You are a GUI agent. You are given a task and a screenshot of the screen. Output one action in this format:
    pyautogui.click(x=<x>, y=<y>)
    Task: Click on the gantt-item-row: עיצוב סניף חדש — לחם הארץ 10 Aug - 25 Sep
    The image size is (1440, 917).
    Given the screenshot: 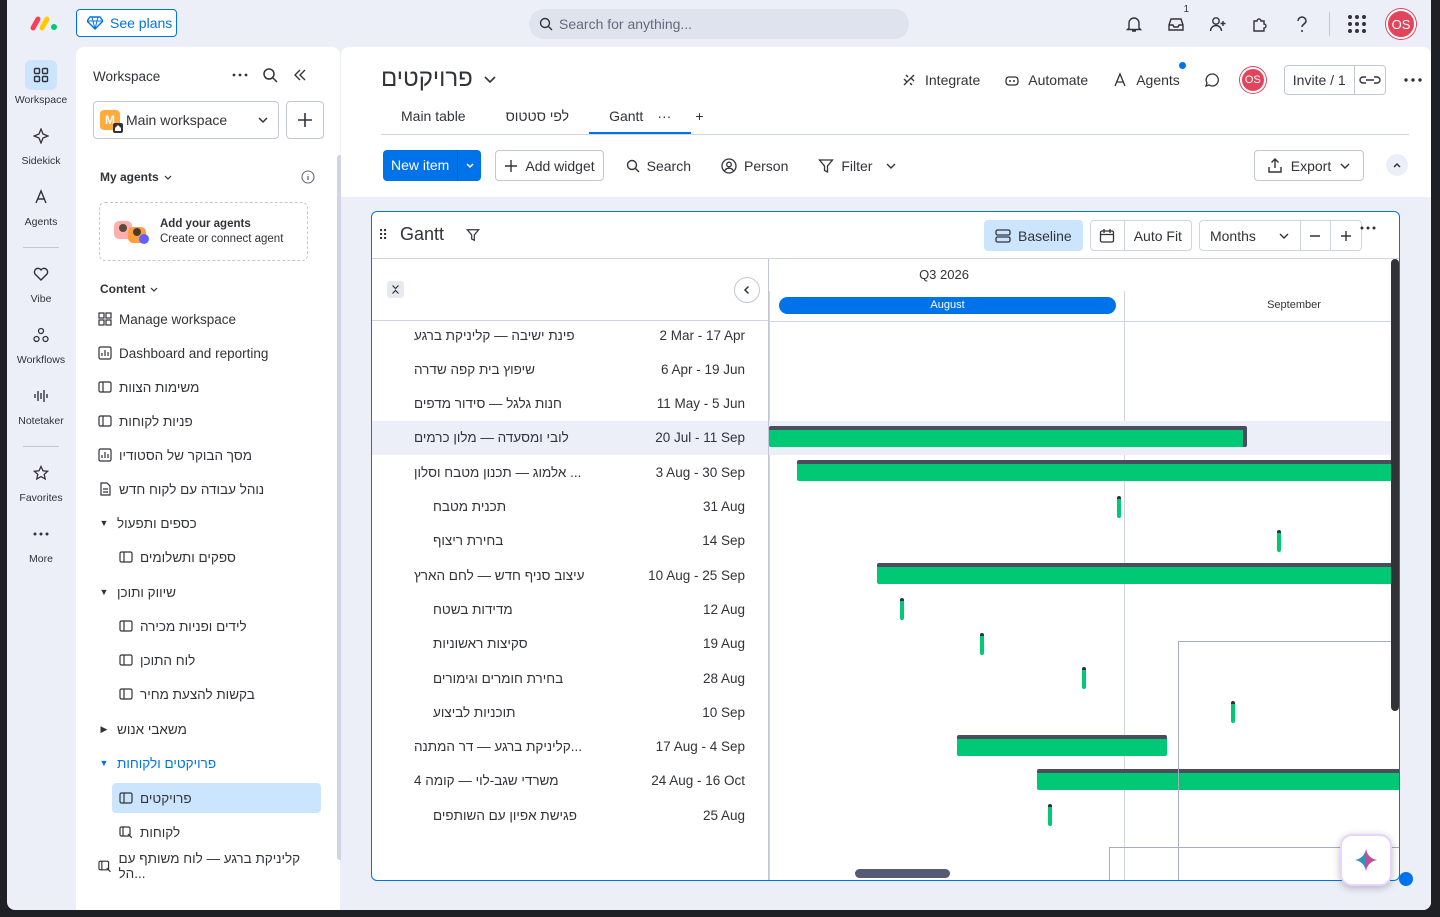 What is the action you would take?
    pyautogui.click(x=570, y=575)
    